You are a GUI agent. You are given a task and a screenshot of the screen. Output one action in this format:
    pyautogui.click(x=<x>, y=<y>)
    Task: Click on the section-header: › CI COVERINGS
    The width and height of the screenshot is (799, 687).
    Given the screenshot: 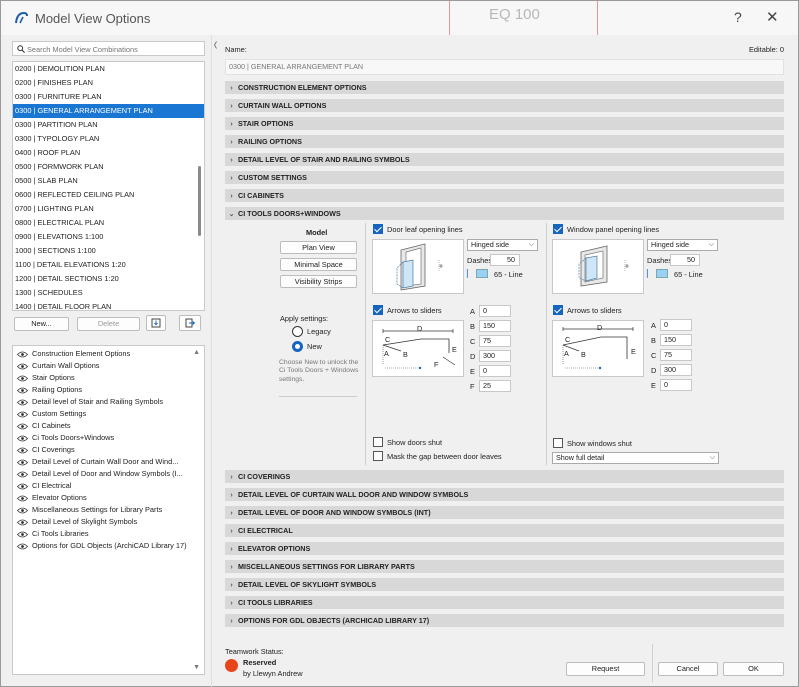 What is the action you would take?
    pyautogui.click(x=504, y=476)
    